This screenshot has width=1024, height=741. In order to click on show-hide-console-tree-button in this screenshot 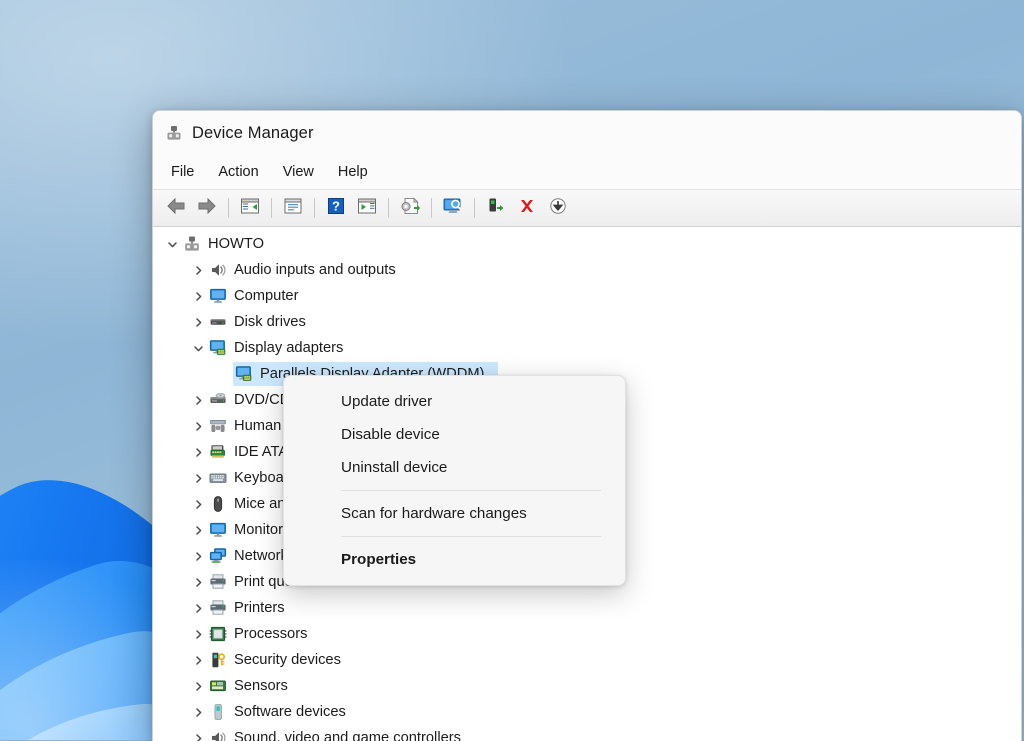, I will do `click(250, 208)`.